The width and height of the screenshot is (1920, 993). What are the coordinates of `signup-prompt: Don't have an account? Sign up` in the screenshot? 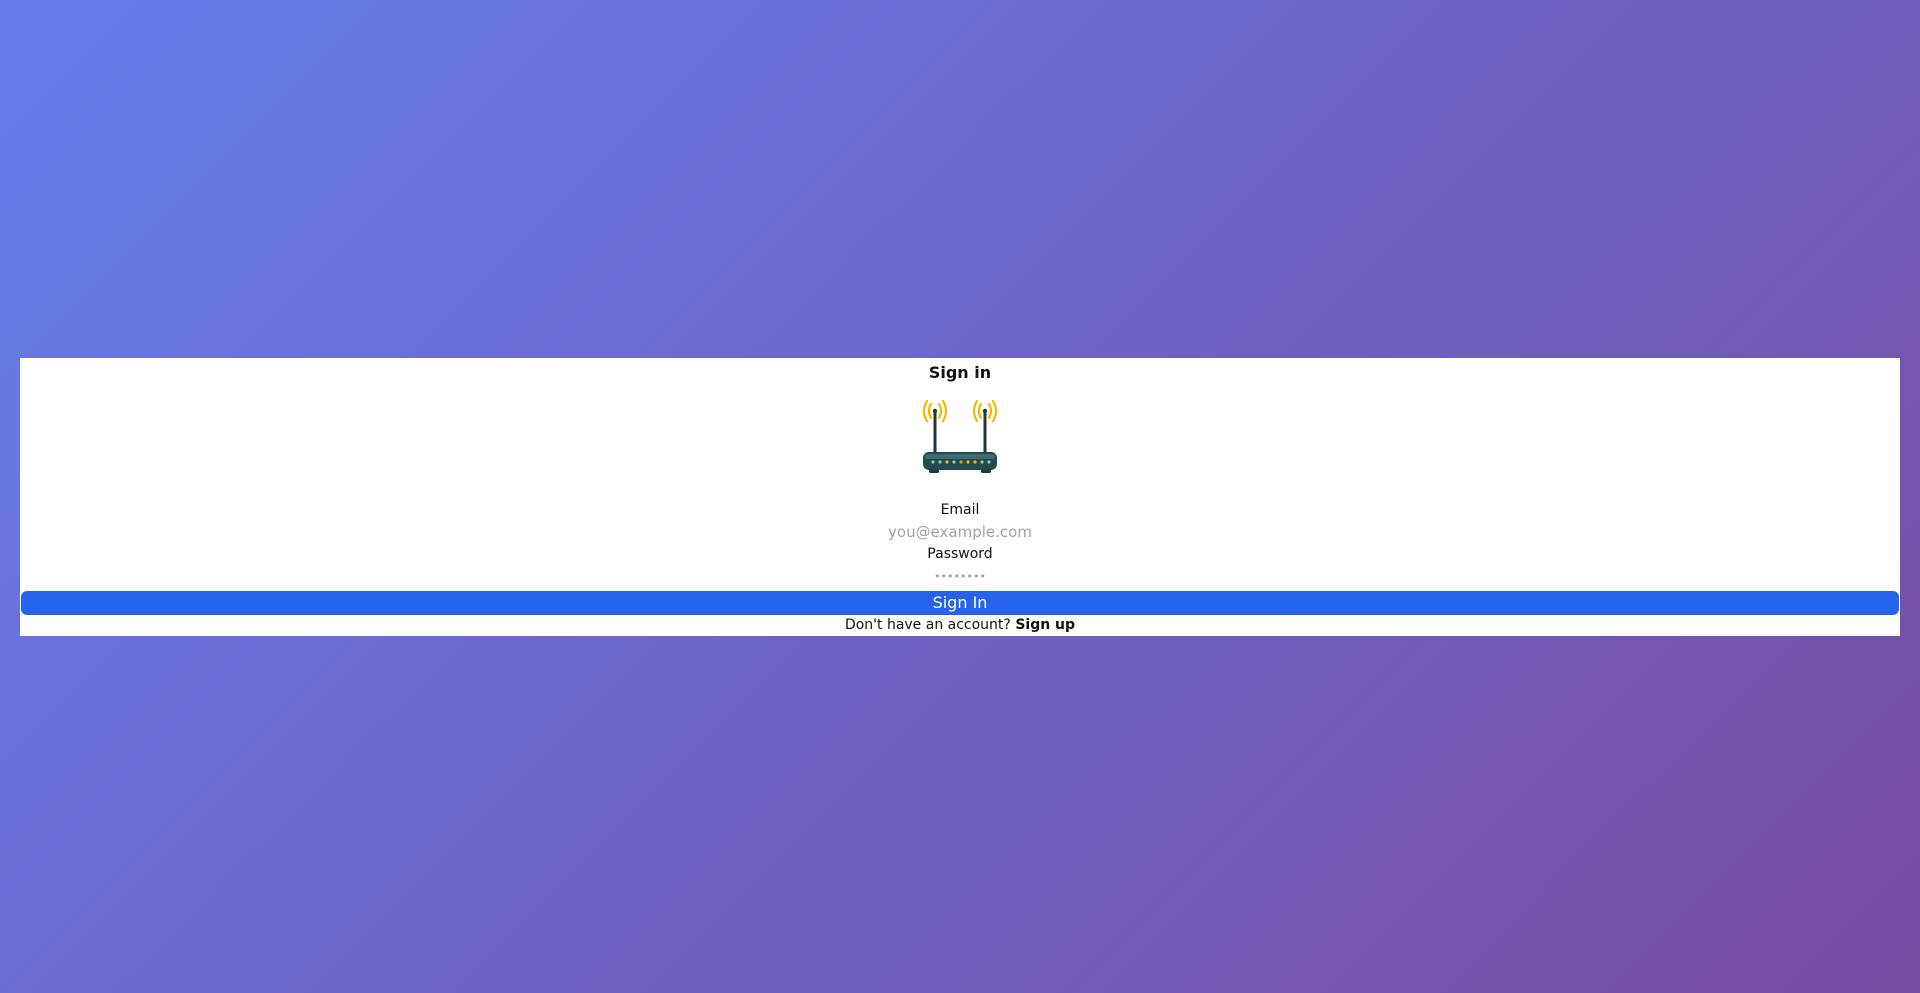 It's located at (960, 625).